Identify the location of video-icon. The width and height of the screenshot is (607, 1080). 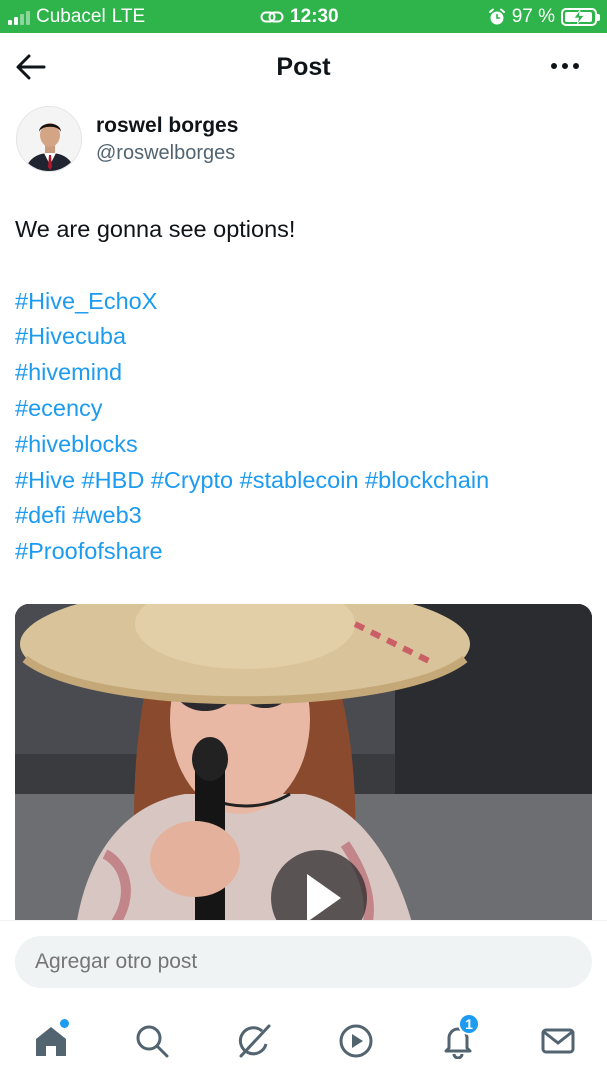
(356, 1041).